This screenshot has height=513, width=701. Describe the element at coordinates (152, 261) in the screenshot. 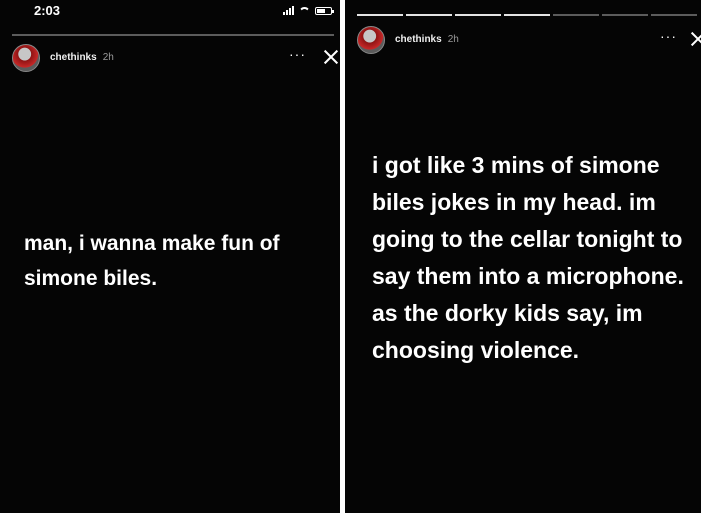

I see `story-text: man, i wanna make fun of simone biles.` at that location.